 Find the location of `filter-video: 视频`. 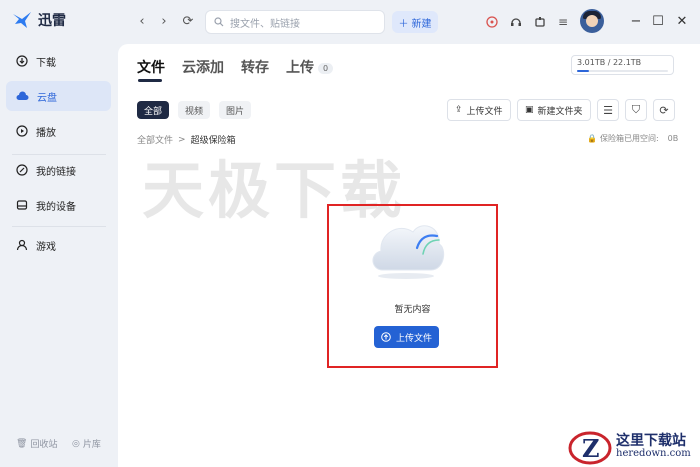

filter-video: 视频 is located at coordinates (194, 110).